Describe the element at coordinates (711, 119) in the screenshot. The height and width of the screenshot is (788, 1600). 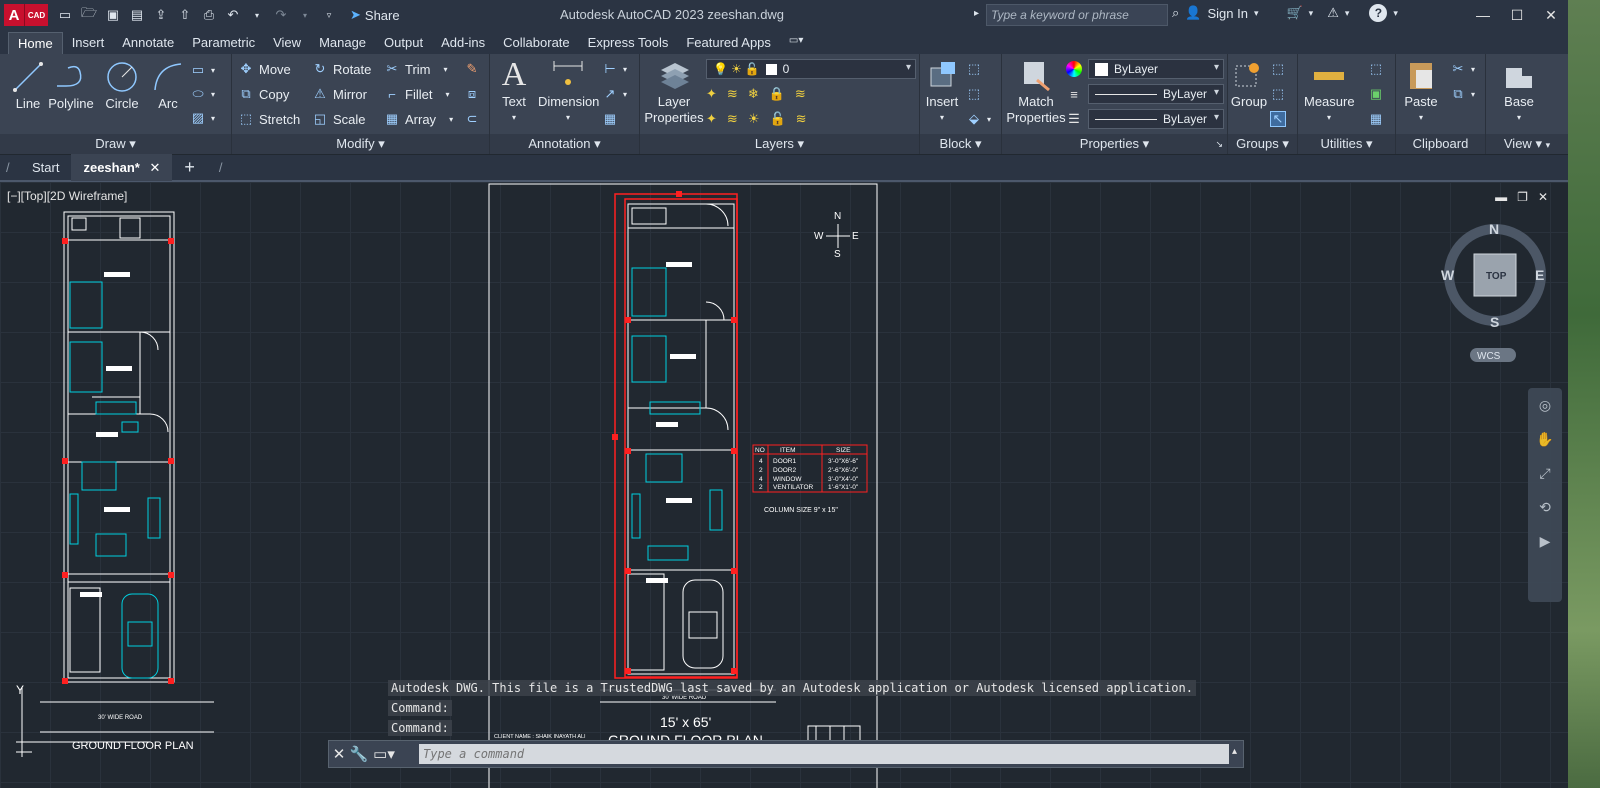
I see `layer-on-icon: ✦` at that location.